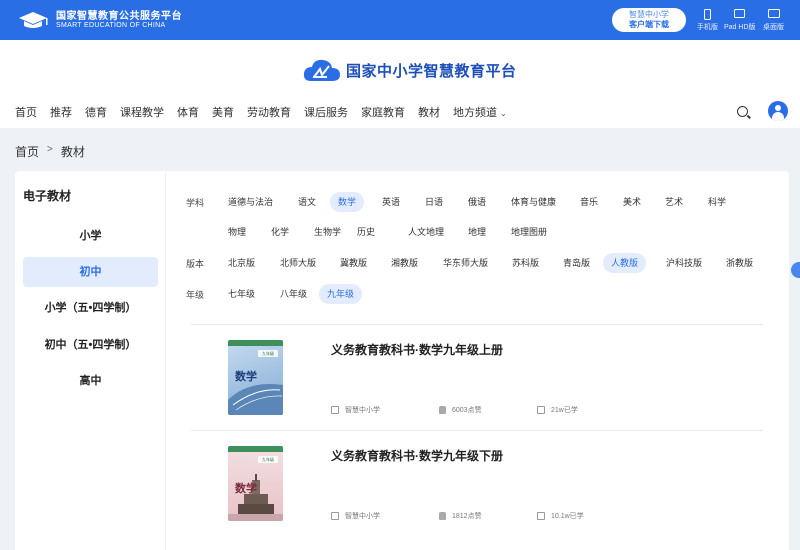  I want to click on source-icon, so click(335, 410).